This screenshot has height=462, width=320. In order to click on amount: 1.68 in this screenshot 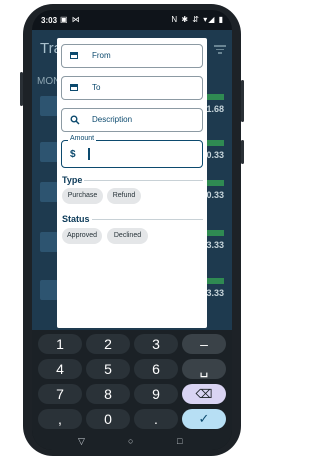, I will do `click(215, 109)`.